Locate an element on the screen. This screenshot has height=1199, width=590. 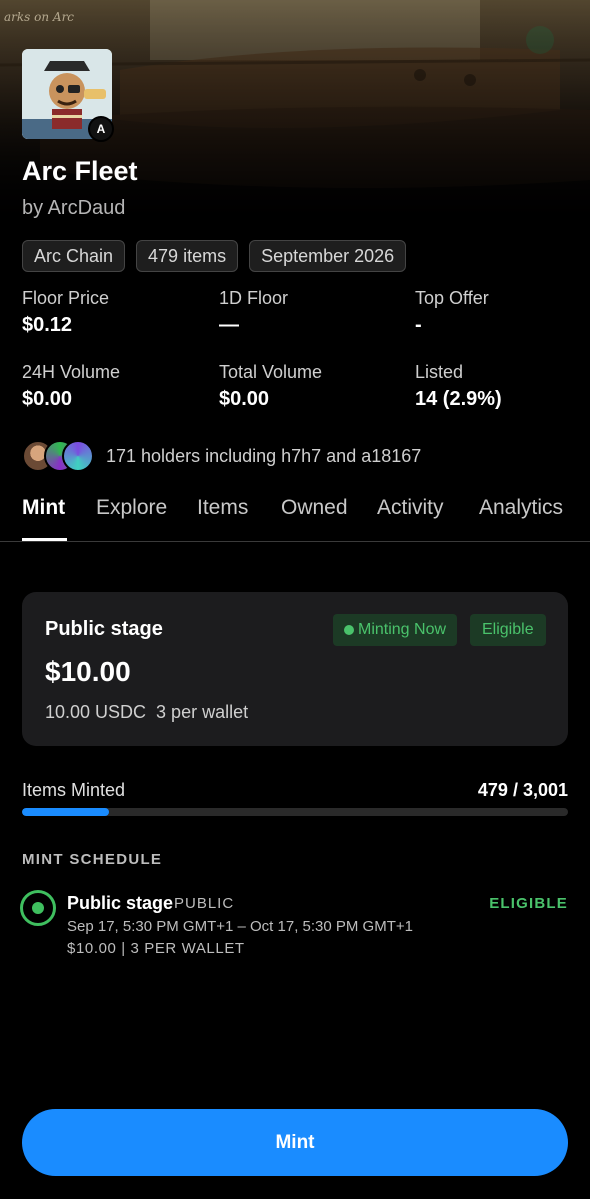
stage-price: $10.00 is located at coordinates (88, 671).